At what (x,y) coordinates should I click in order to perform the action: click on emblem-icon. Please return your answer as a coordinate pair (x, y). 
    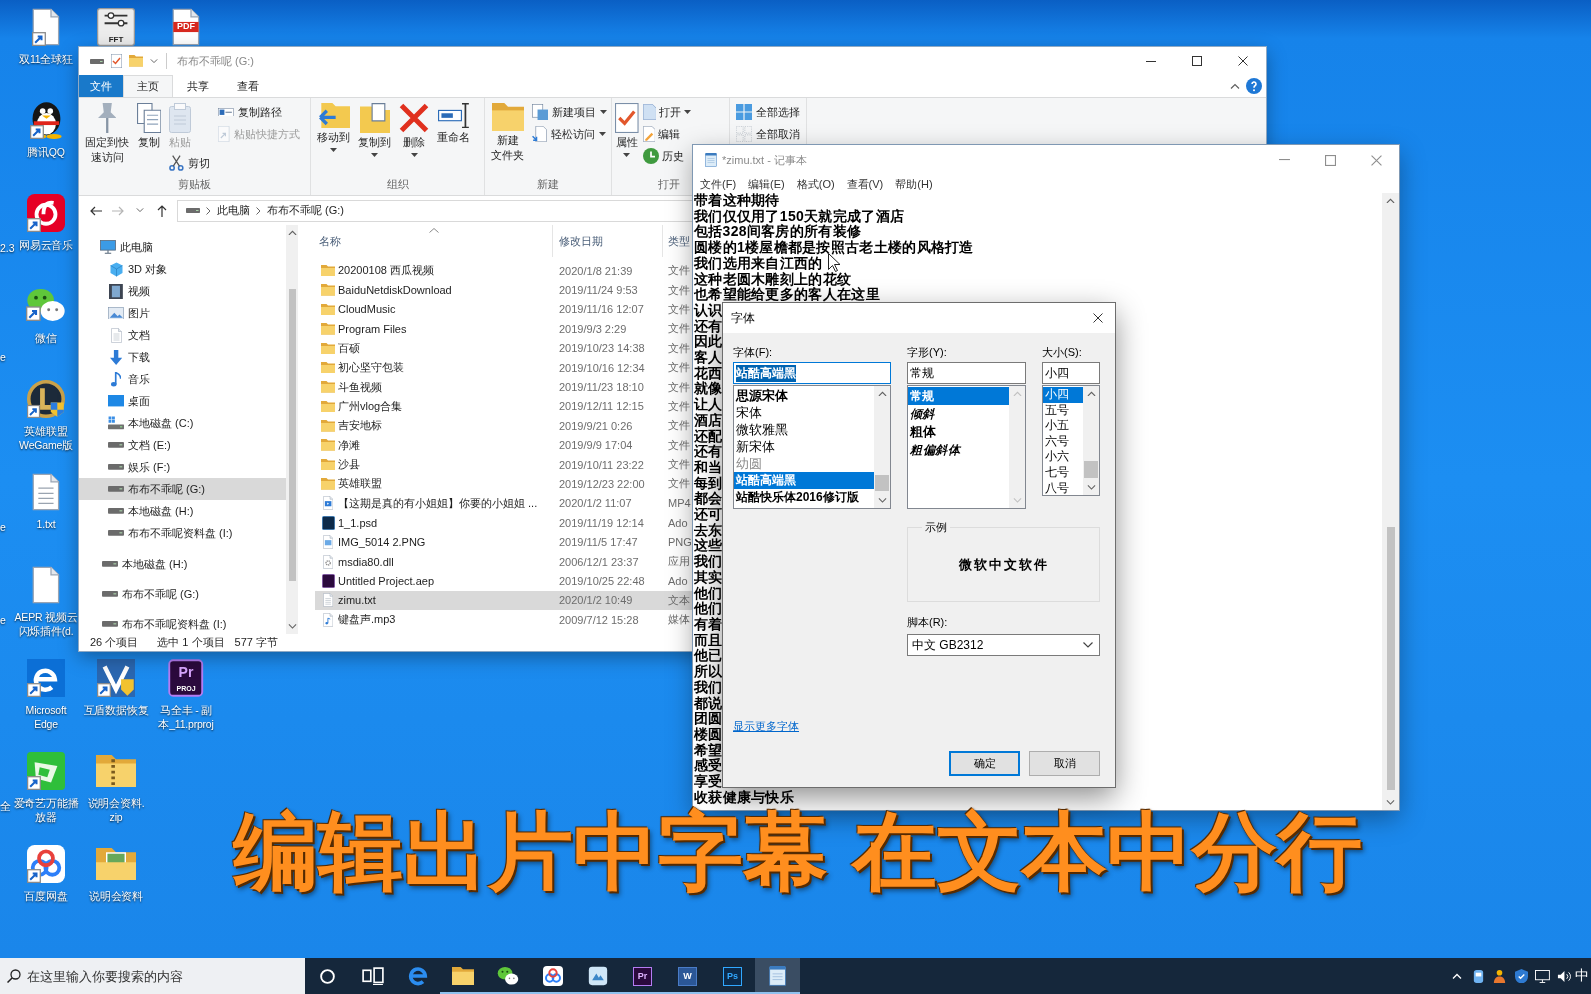
    Looking at the image, I should click on (46, 399).